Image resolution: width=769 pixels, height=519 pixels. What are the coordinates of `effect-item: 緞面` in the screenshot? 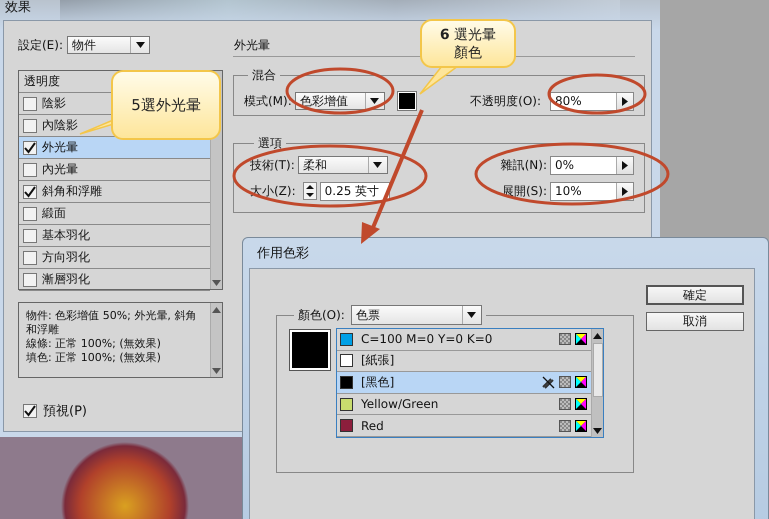 It's located at (114, 214).